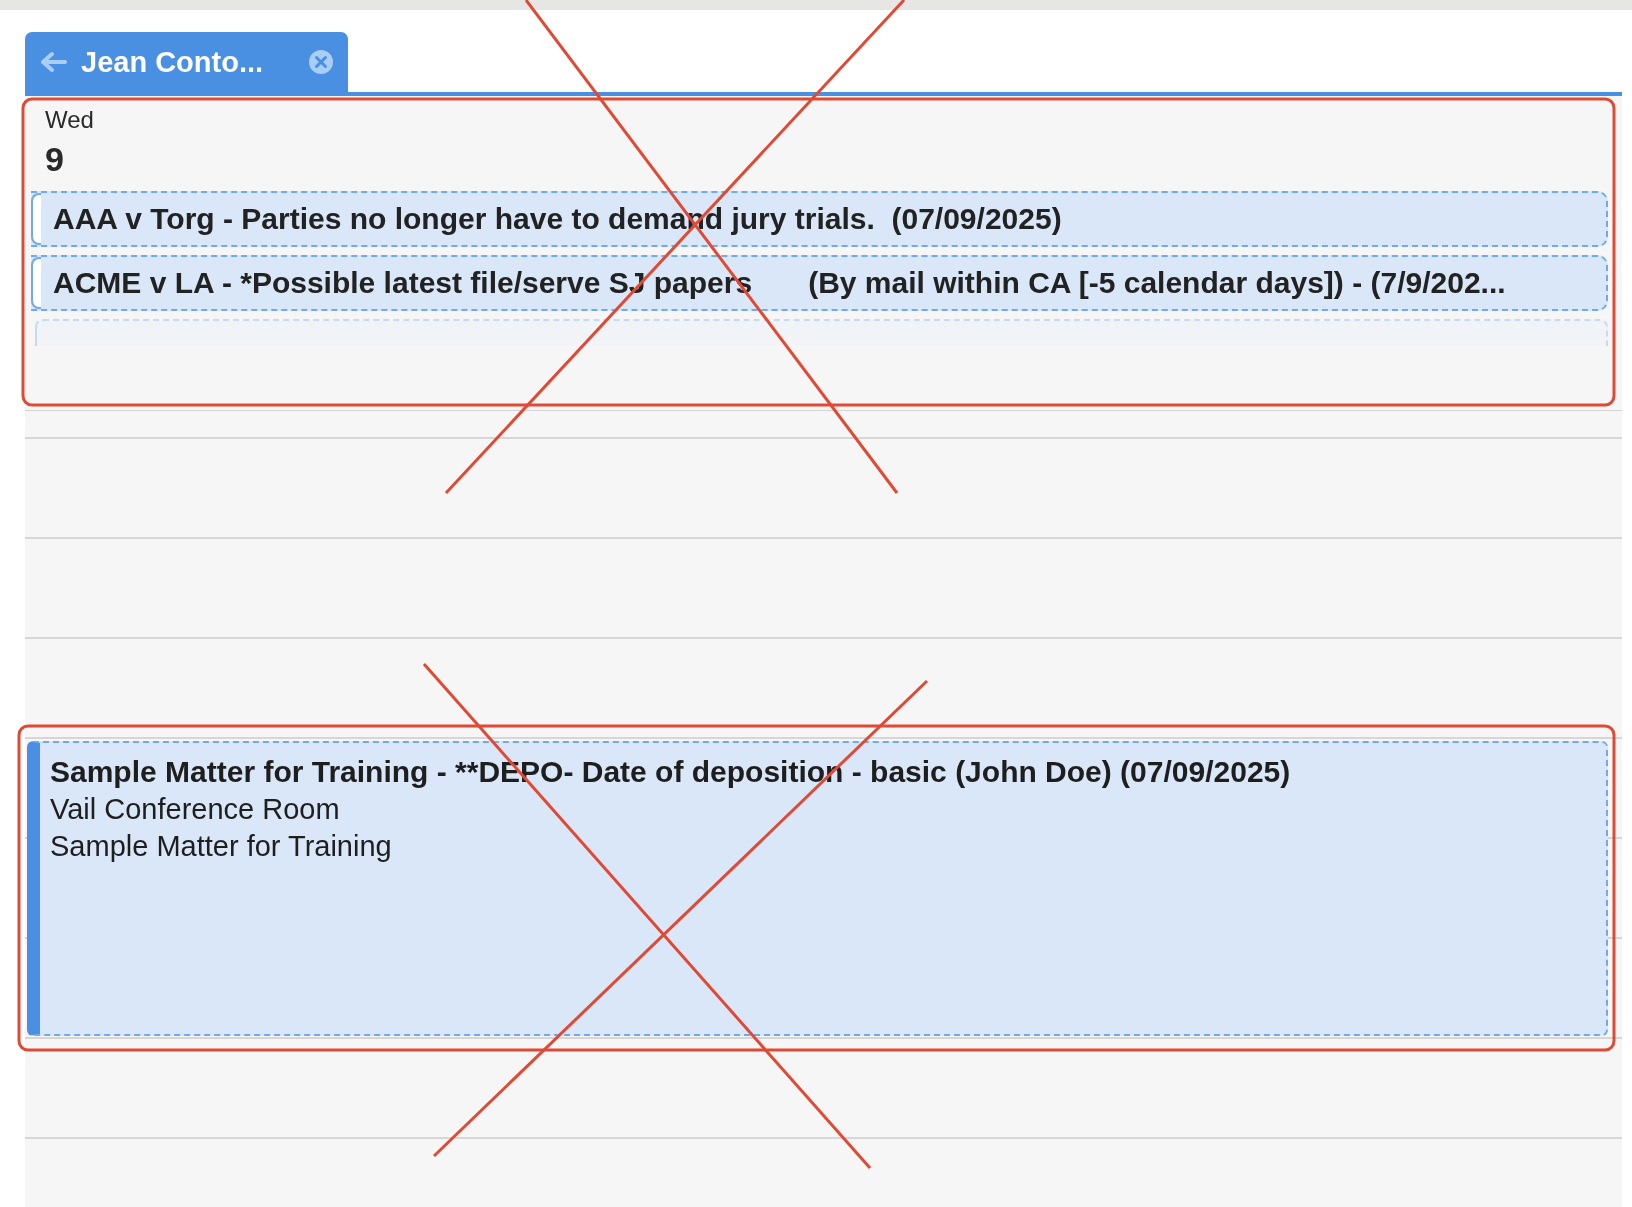  What do you see at coordinates (69, 120) in the screenshot?
I see `weekday-label: Wed` at bounding box center [69, 120].